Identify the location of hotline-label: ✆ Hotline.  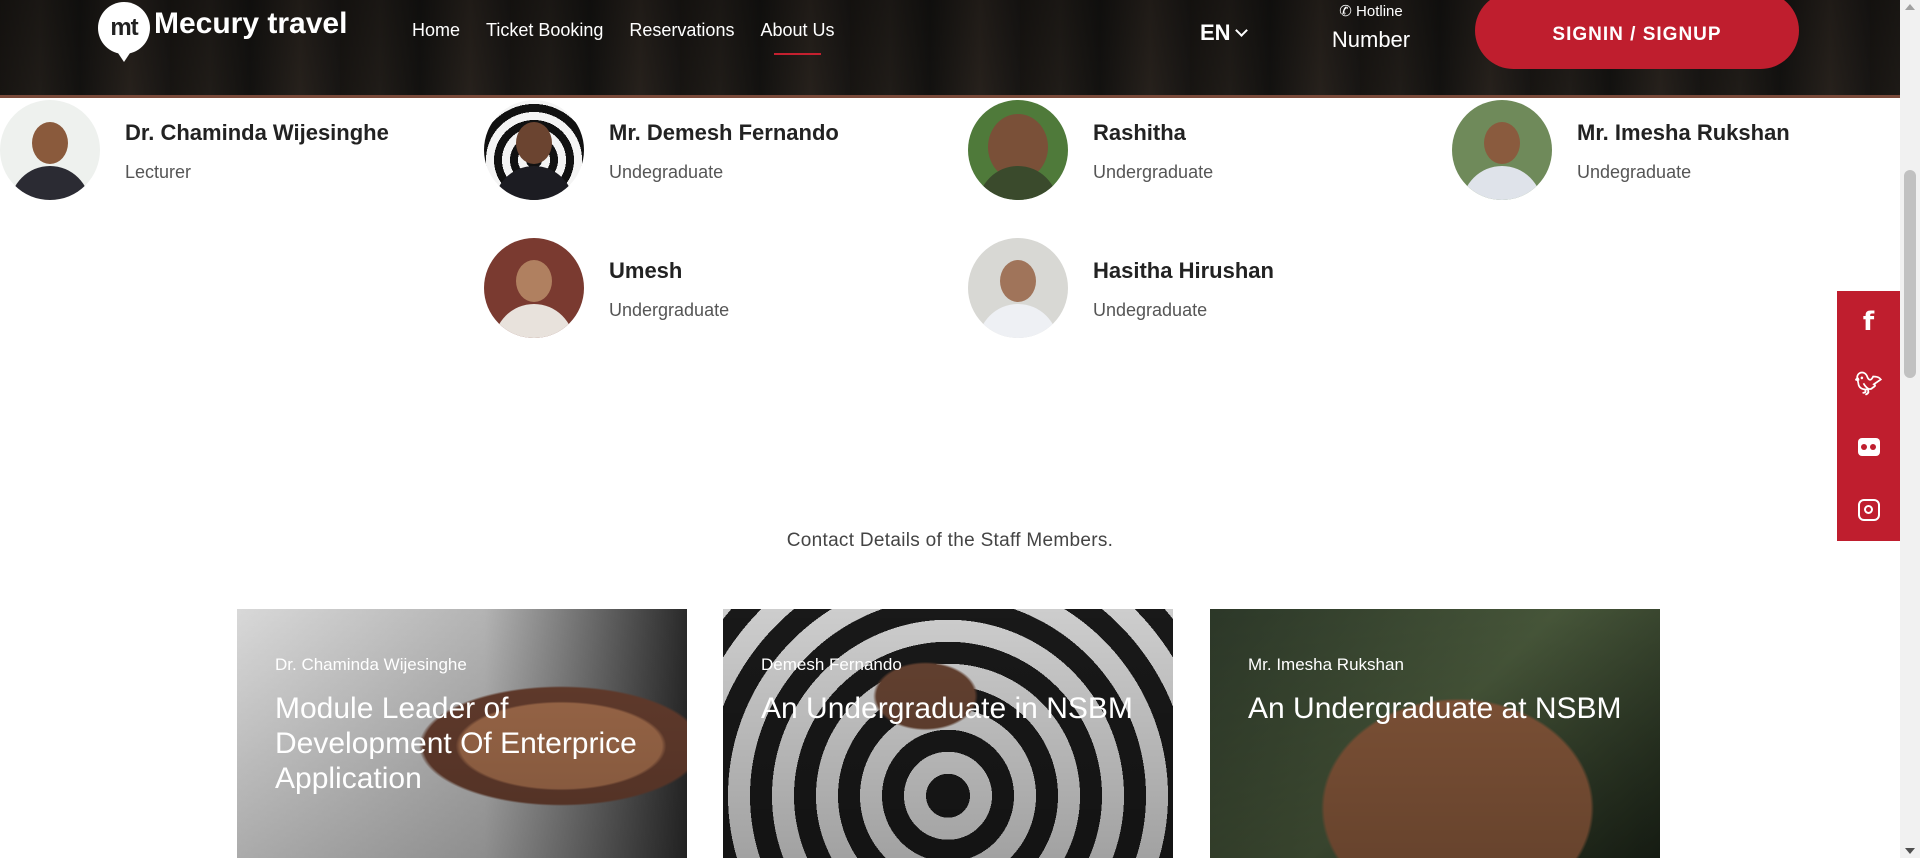
(1371, 11).